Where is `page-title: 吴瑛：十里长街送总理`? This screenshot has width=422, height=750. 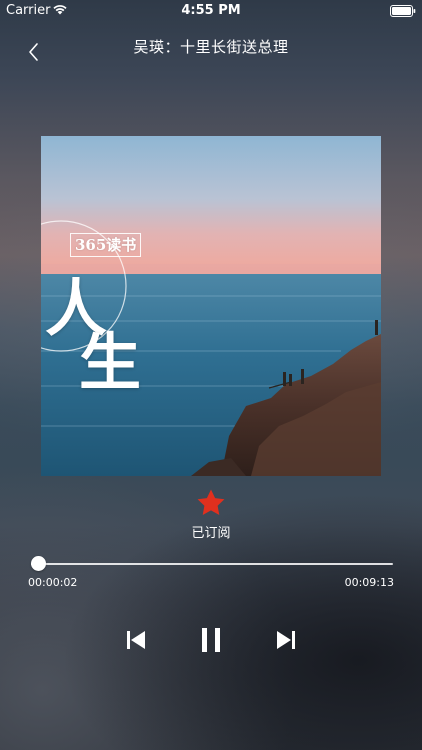 page-title: 吴瑛：十里长街送总理 is located at coordinates (211, 47).